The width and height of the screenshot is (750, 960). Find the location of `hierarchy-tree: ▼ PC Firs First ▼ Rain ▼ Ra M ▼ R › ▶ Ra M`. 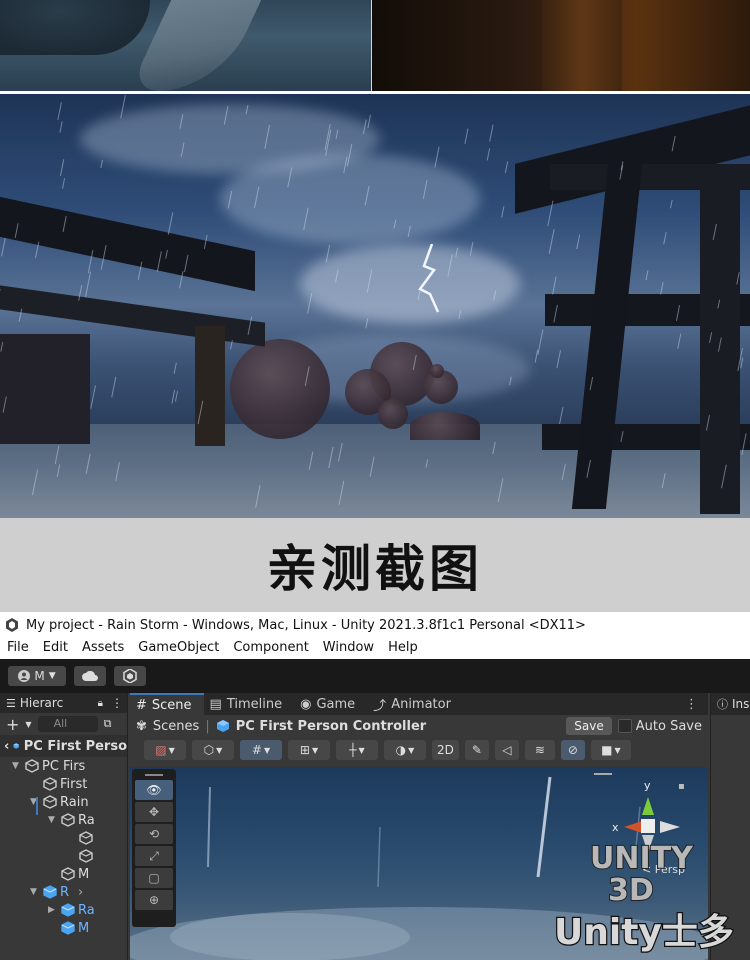

hierarchy-tree: ▼ PC Firs First ▼ Rain ▼ Ra M ▼ R › ▶ Ra M is located at coordinates (63, 847).